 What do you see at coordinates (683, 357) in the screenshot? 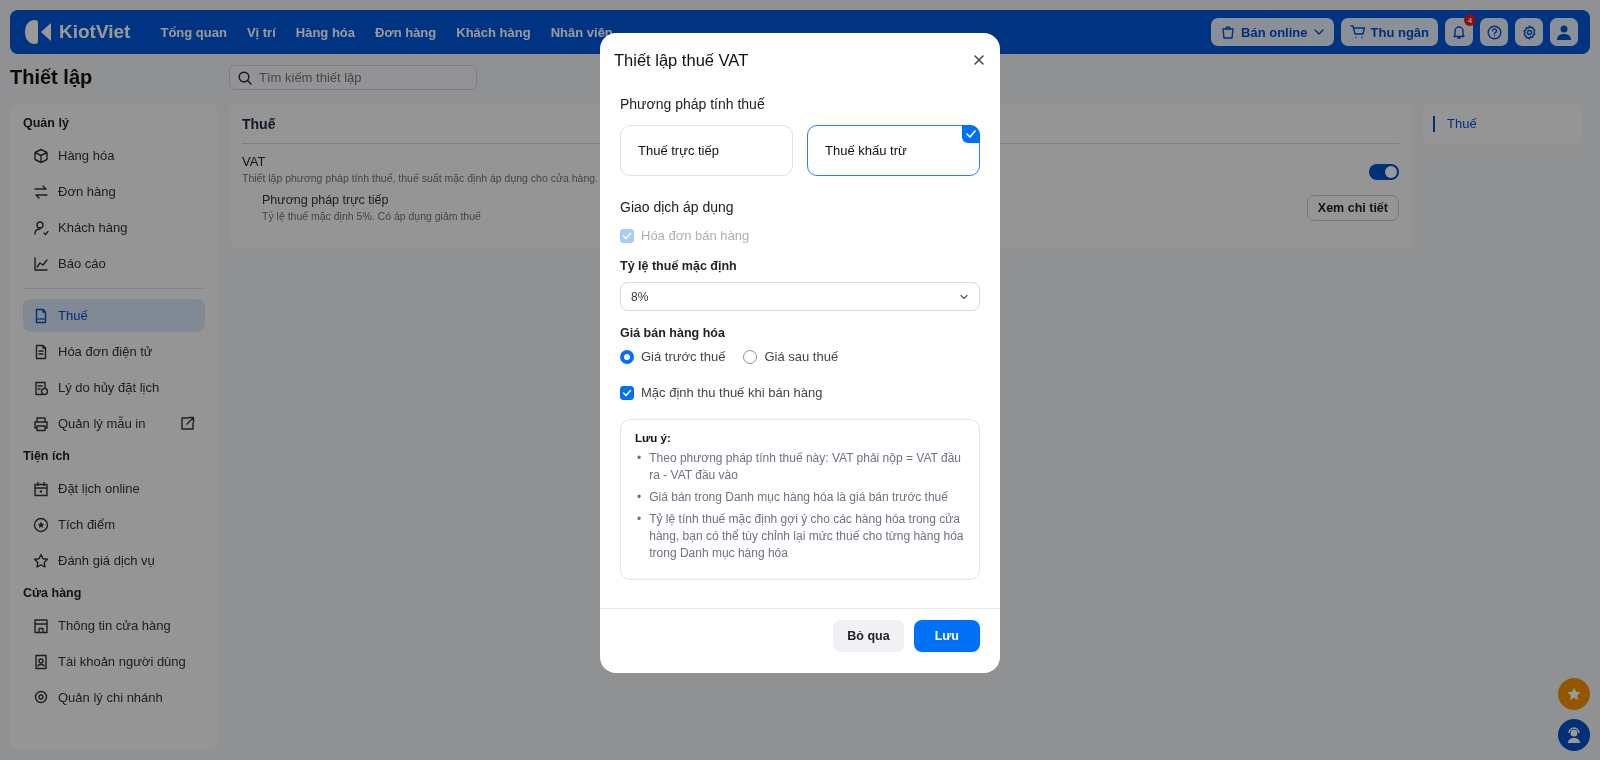
I see `radio-label: Giá trước thuế` at bounding box center [683, 357].